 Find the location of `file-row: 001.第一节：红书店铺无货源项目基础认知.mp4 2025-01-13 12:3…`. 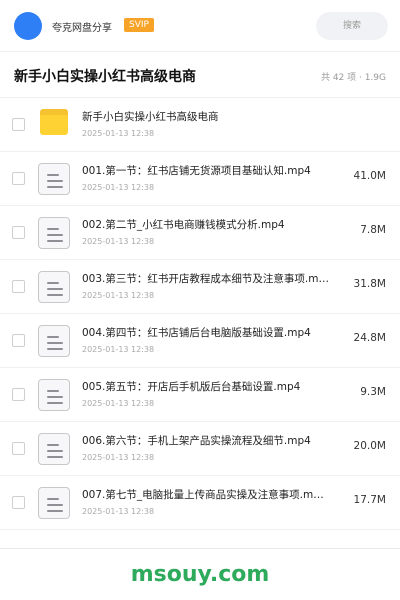

file-row: 001.第一节：红书店铺无货源项目基础认知.mp4 2025-01-13 12:3… is located at coordinates (200, 179).